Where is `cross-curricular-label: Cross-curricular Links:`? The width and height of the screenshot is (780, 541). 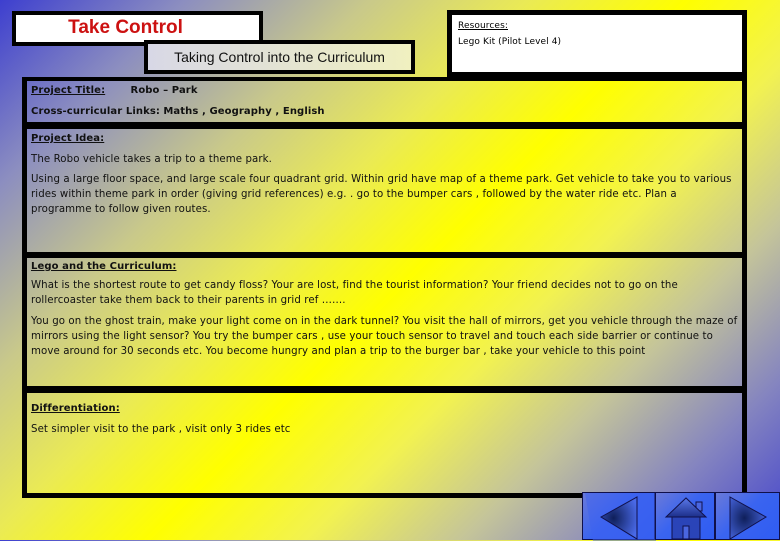
cross-curricular-label: Cross-curricular Links: is located at coordinates (95, 111).